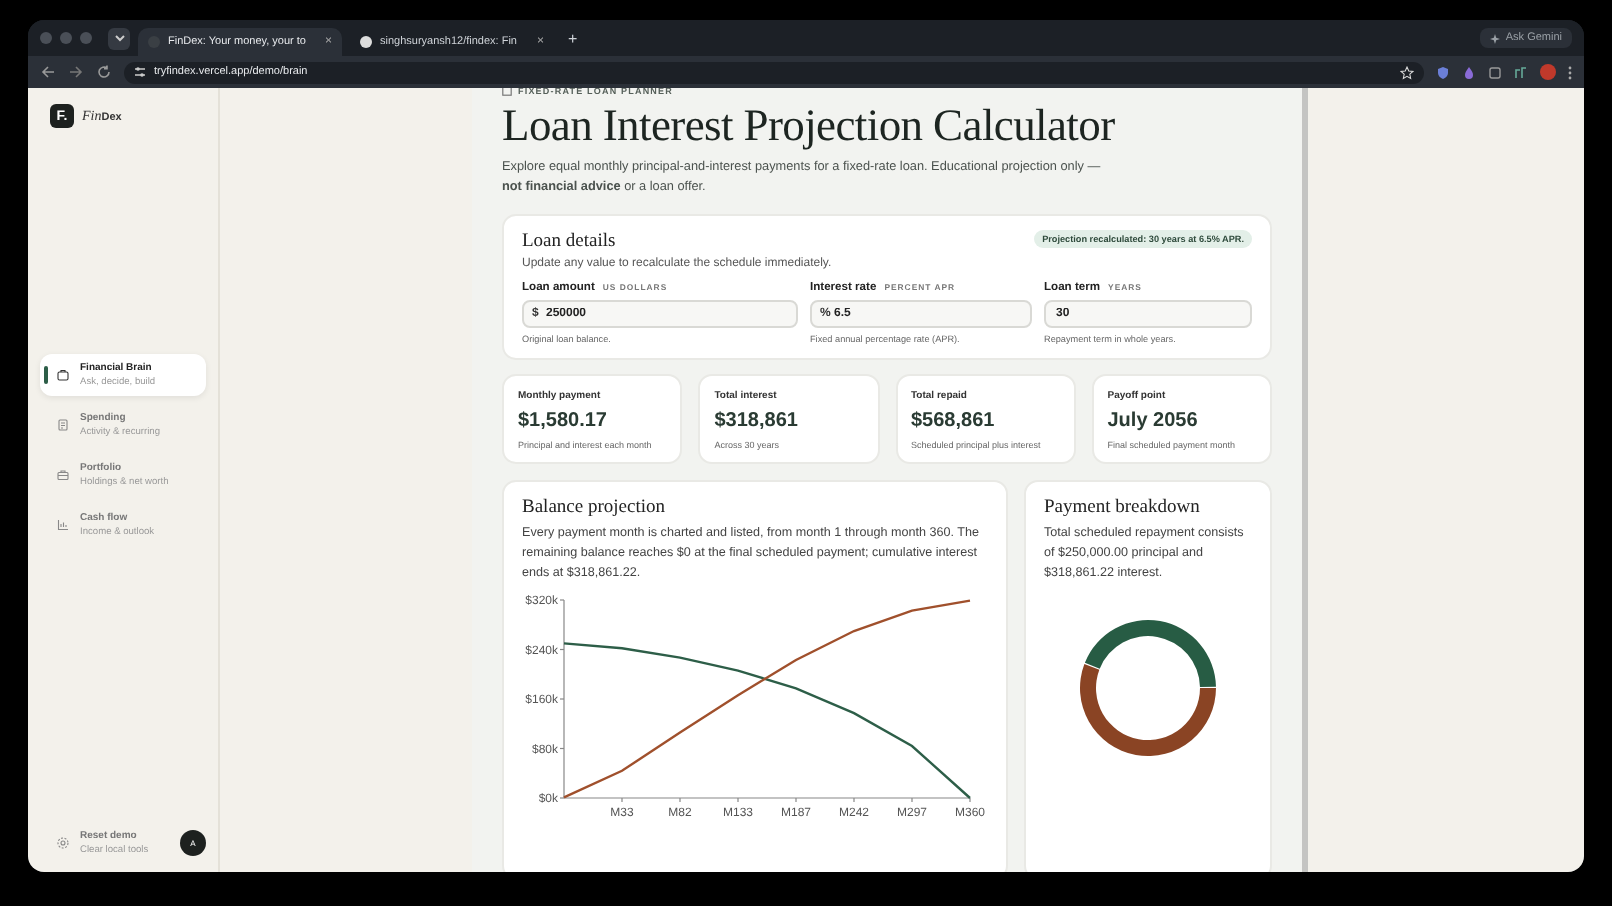  Describe the element at coordinates (48, 72) in the screenshot. I see `back-icon` at that location.